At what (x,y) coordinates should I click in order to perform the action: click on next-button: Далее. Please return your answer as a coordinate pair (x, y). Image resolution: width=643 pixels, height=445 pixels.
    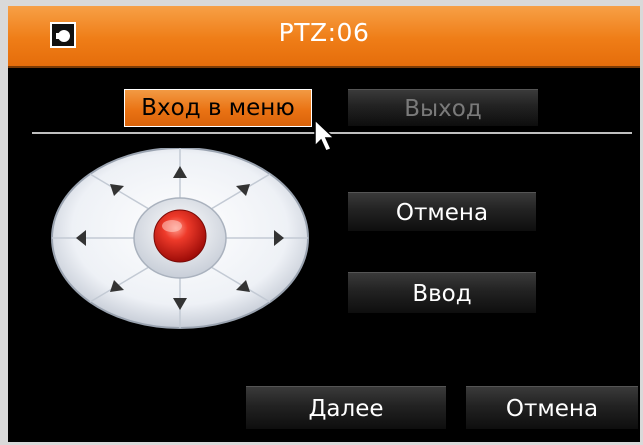
    Looking at the image, I should click on (346, 408).